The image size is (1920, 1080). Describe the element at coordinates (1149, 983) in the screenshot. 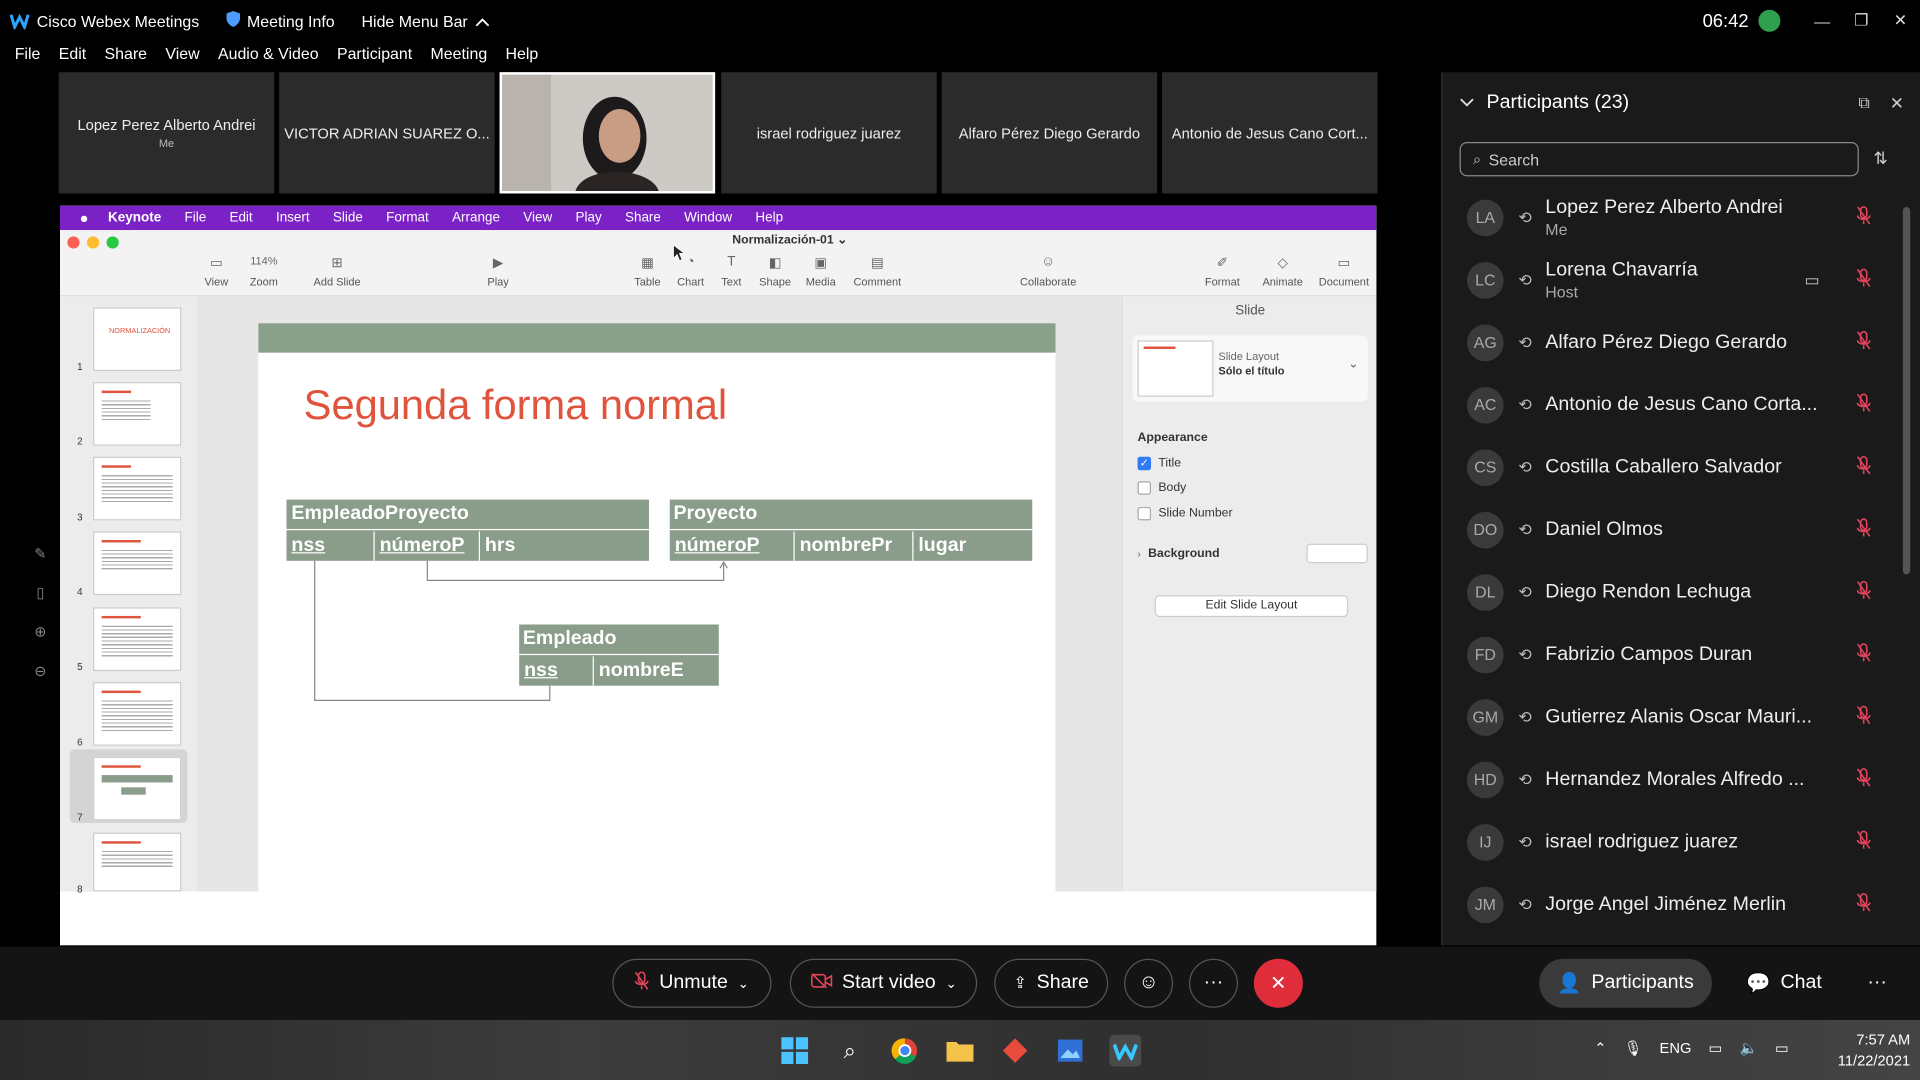

I see `reactions-button: ☺` at that location.